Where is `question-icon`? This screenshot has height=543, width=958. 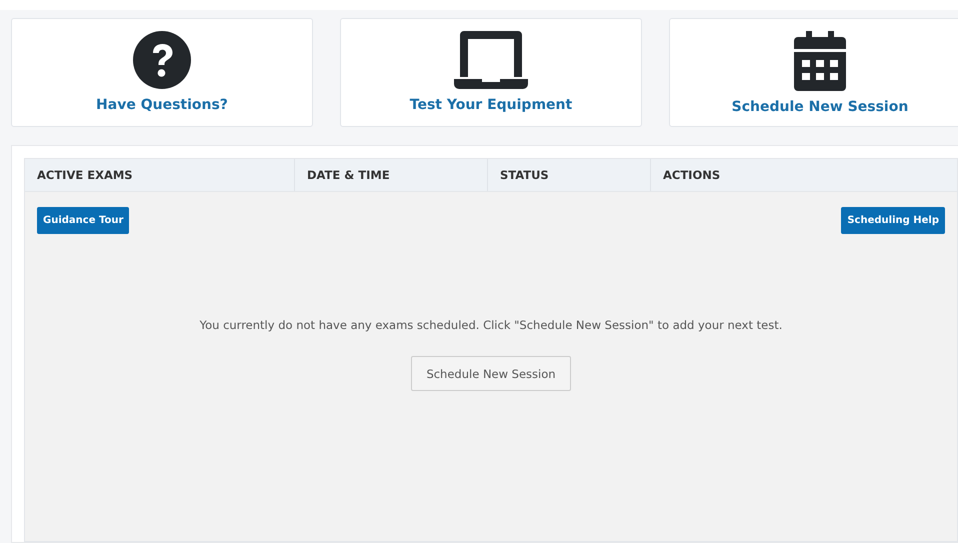
question-icon is located at coordinates (162, 60).